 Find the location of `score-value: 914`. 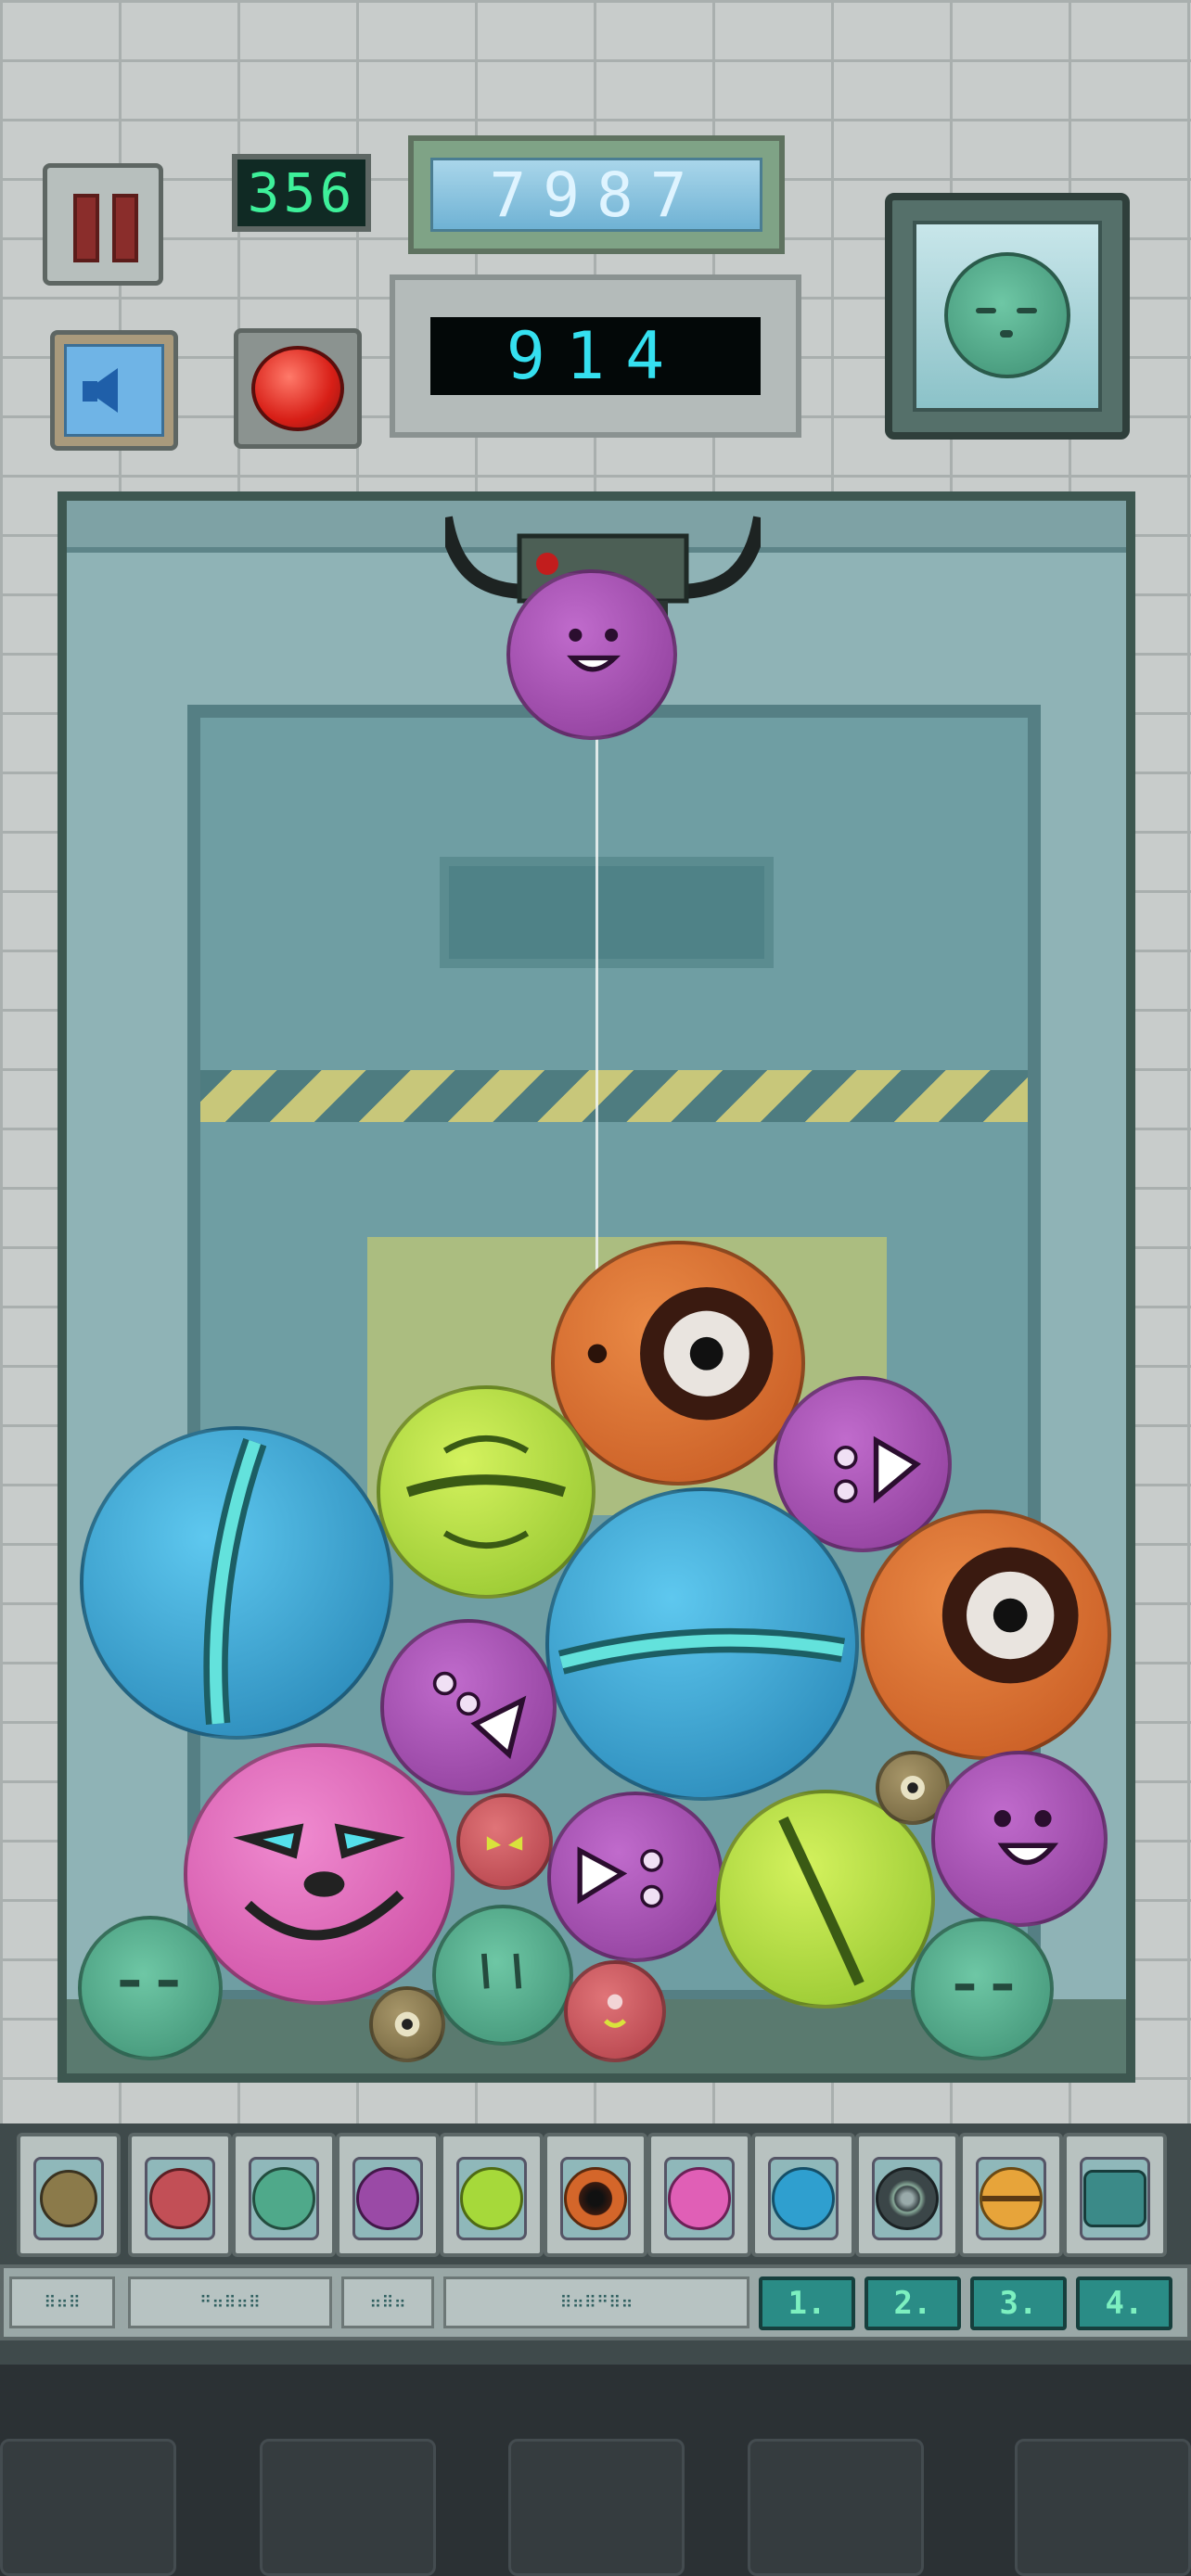

score-value: 914 is located at coordinates (595, 356).